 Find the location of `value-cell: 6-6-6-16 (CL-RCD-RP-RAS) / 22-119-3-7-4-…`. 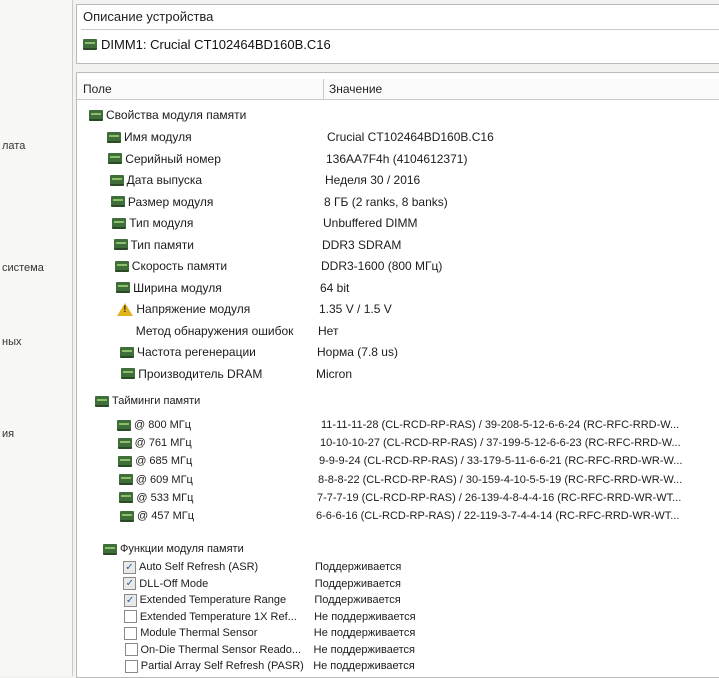

value-cell: 6-6-6-16 (CL-RCD-RP-RAS) / 22-119-3-7-4-… is located at coordinates (498, 516).